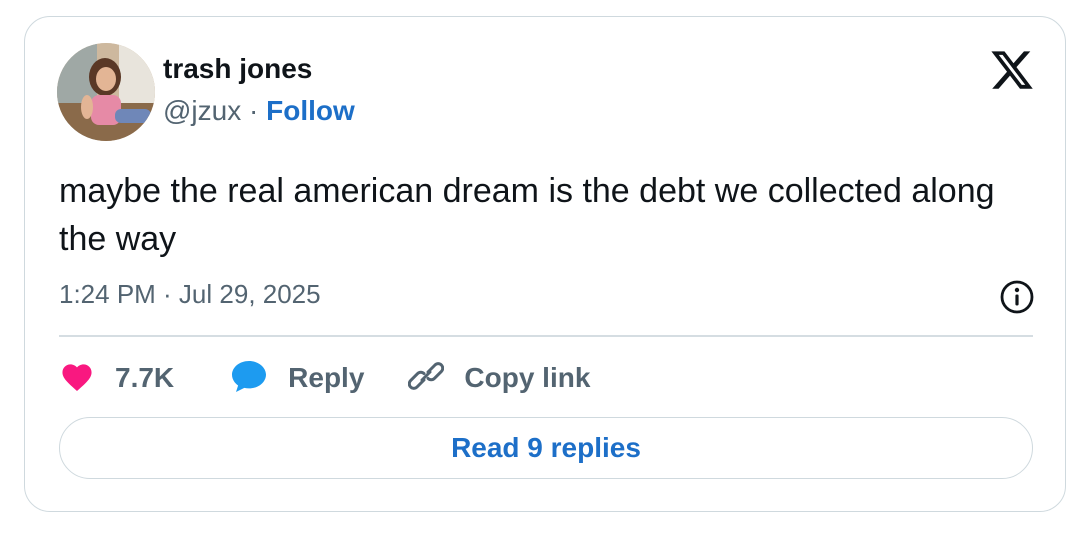  I want to click on speech-bubble-icon, so click(249, 378).